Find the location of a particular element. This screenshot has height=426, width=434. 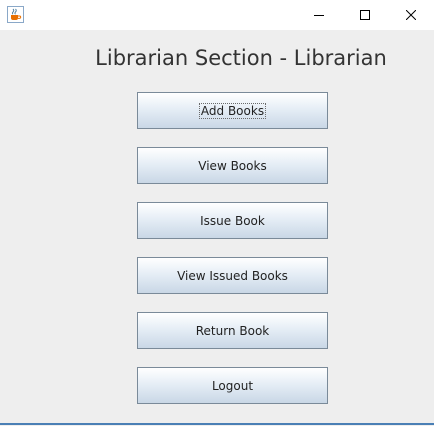

java-coffee-cup-icon is located at coordinates (15, 14).